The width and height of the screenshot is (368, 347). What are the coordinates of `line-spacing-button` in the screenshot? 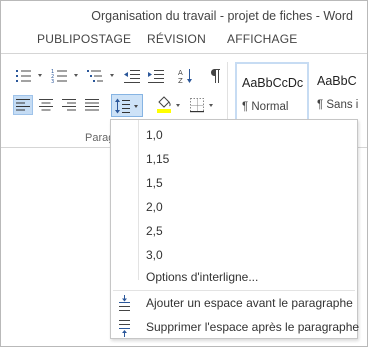 It's located at (127, 105).